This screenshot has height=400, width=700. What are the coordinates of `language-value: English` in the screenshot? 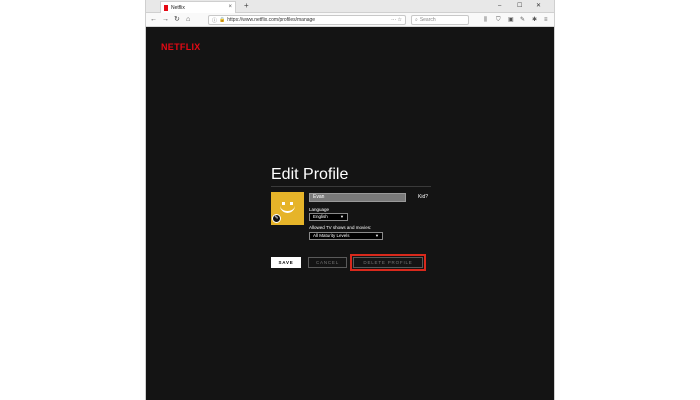 It's located at (320, 216).